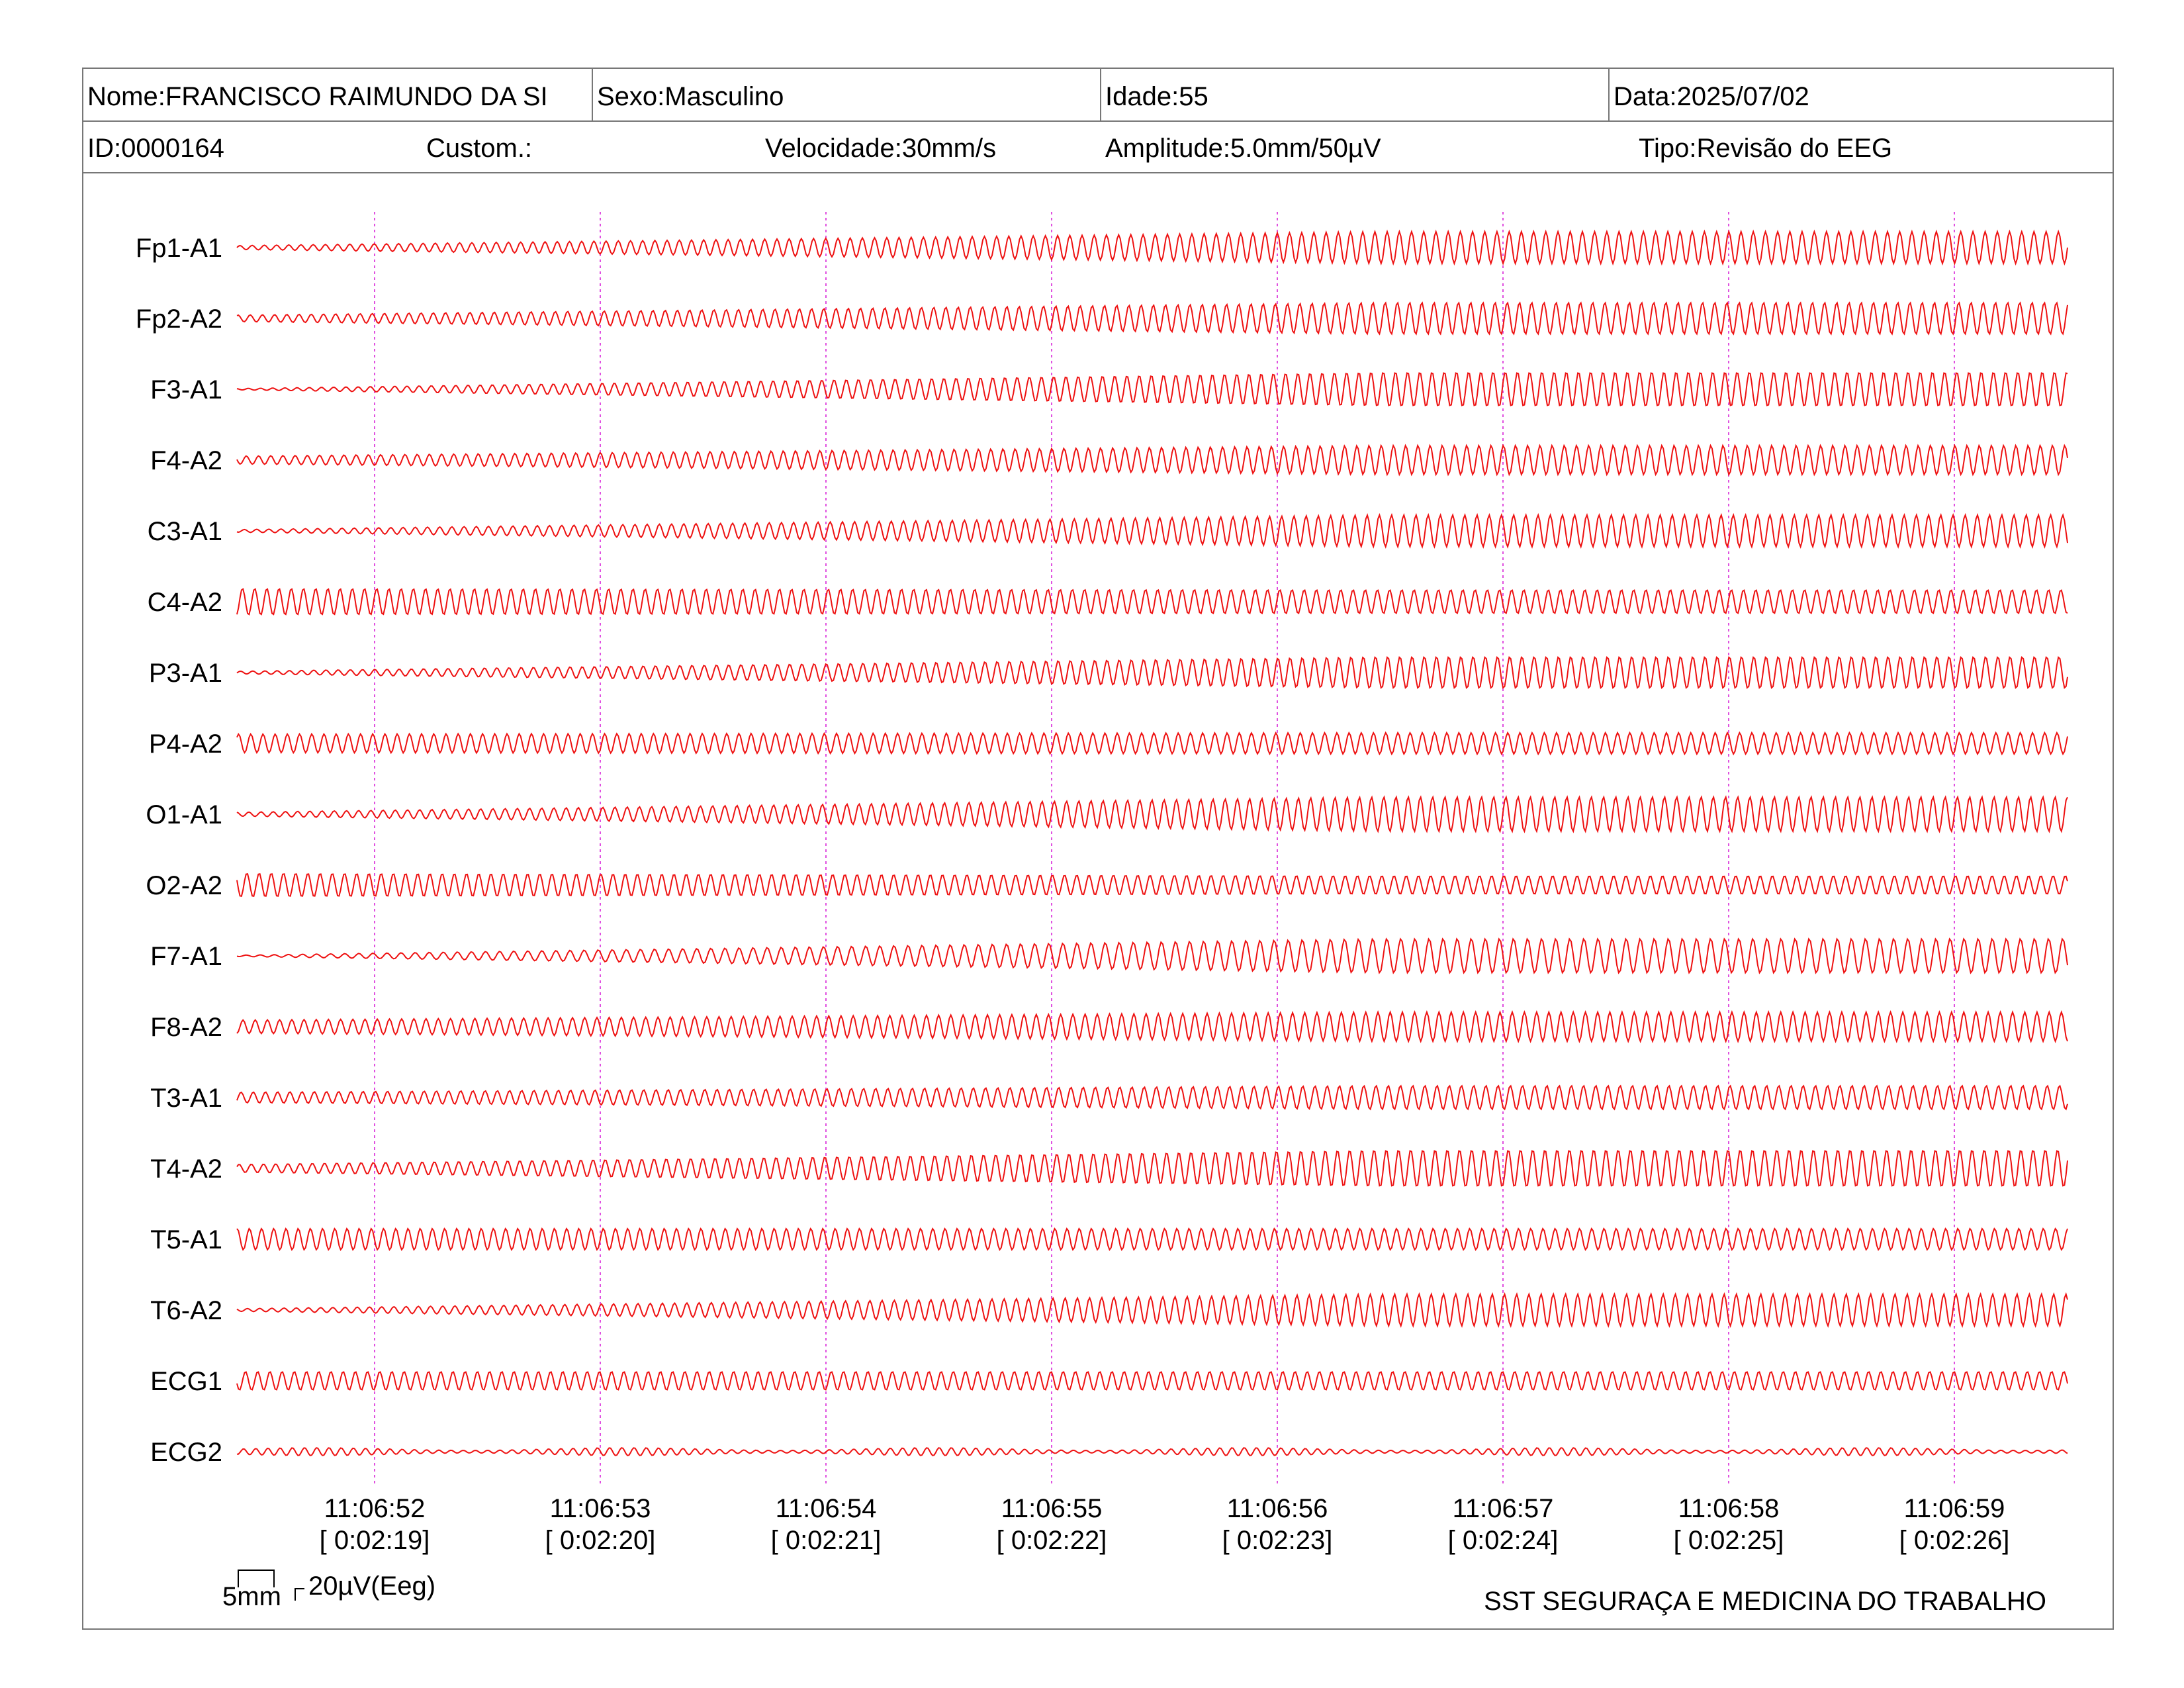  Describe the element at coordinates (186, 1027) in the screenshot. I see `channel-label: F8-A2` at that location.